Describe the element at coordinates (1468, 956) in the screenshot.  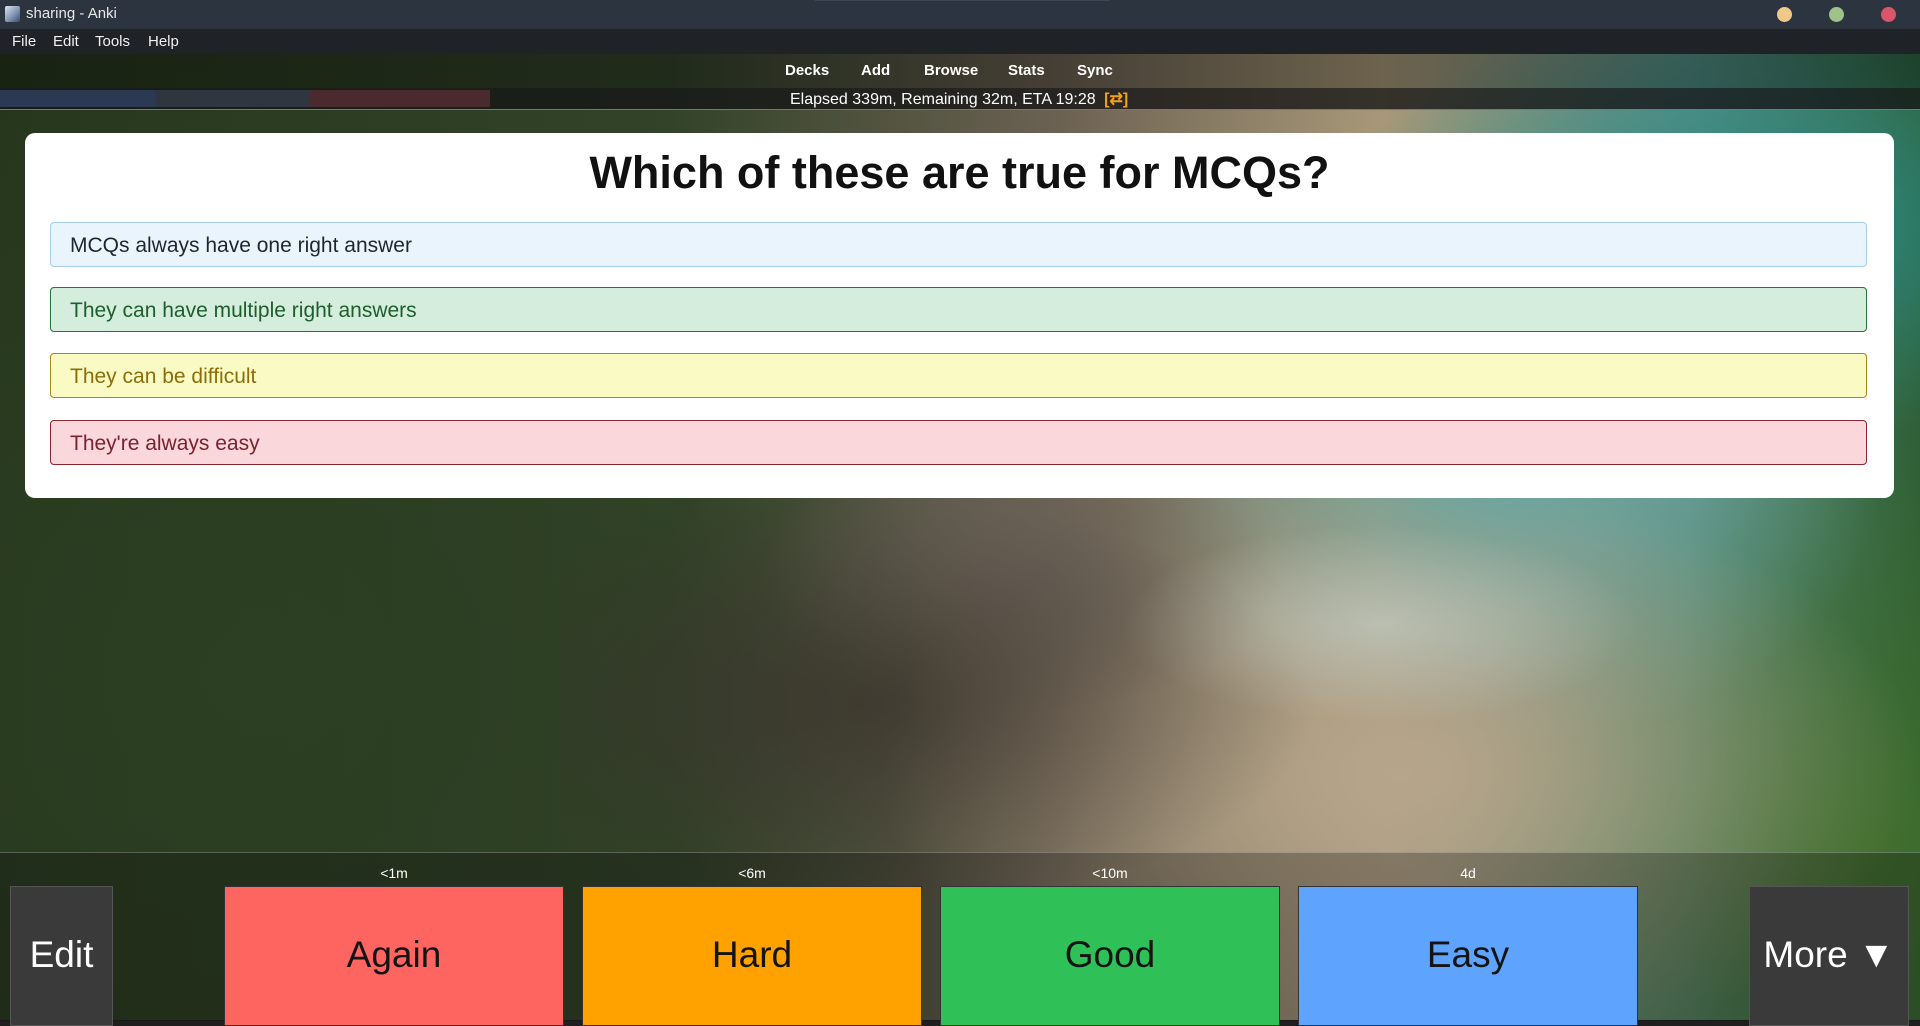
I see `easy-button: Easy` at that location.